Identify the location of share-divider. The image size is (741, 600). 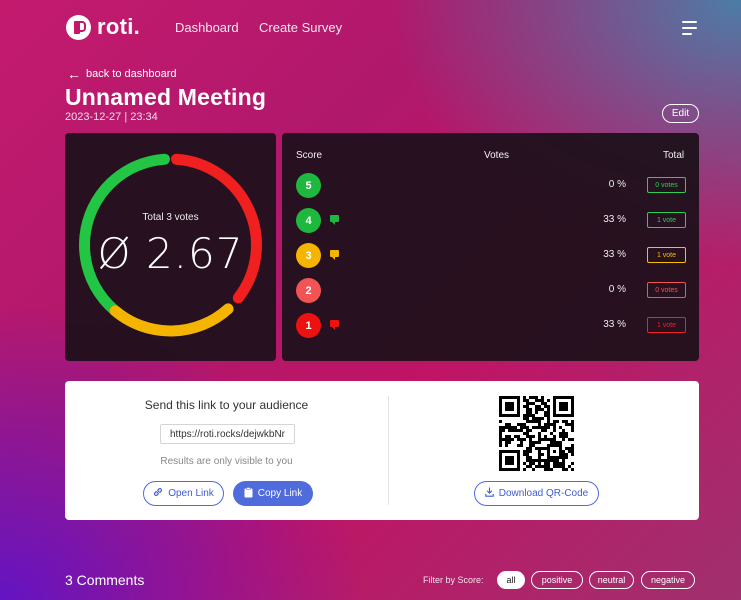
(388, 450).